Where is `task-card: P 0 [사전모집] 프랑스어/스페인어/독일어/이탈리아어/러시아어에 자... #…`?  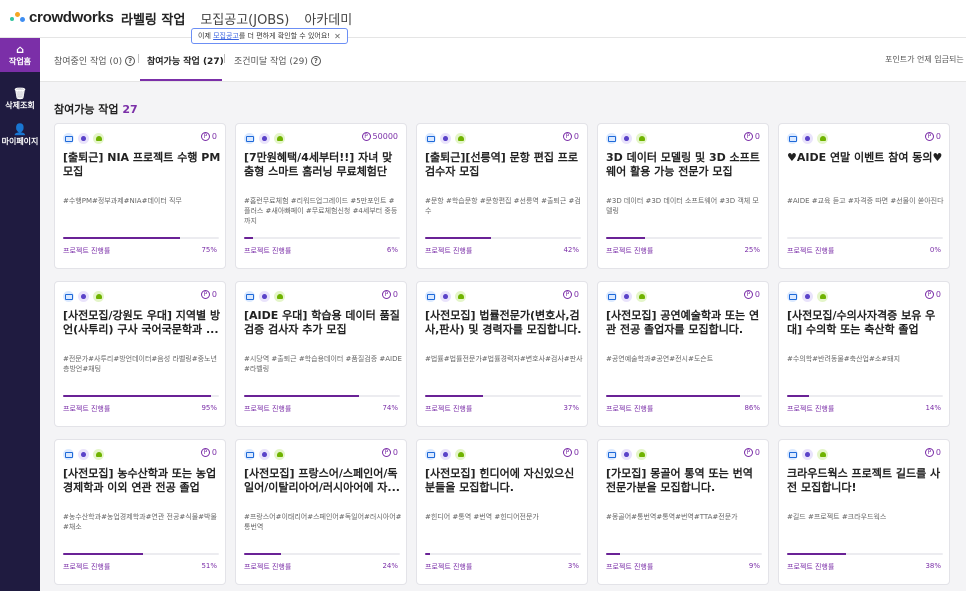 task-card: P 0 [사전모집] 프랑스어/스페인어/독일어/이탈리아어/러시아어에 자... #… is located at coordinates (321, 512).